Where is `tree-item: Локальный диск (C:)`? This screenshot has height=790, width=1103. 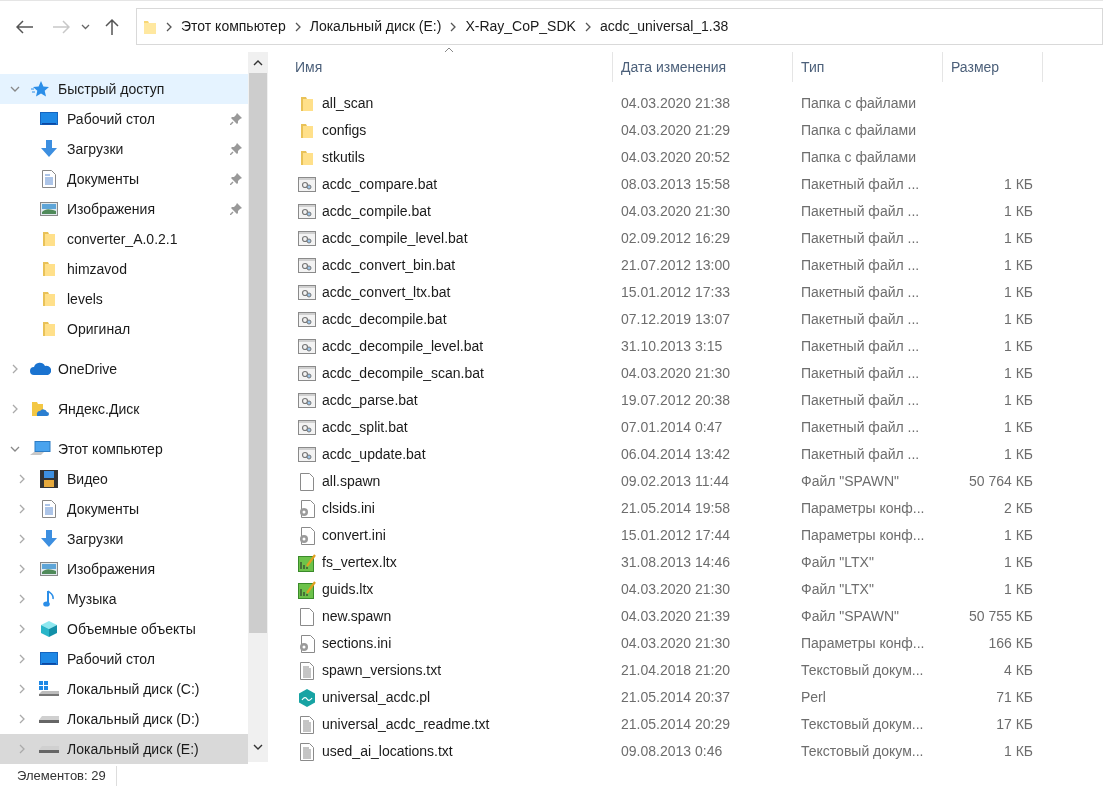
tree-item: Локальный диск (C:) is located at coordinates (124, 689).